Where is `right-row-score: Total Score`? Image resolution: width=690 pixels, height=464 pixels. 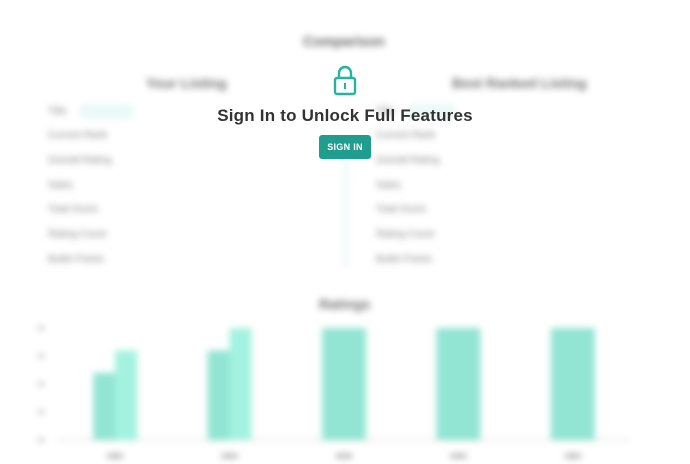
right-row-score: Total Score is located at coordinates (401, 209).